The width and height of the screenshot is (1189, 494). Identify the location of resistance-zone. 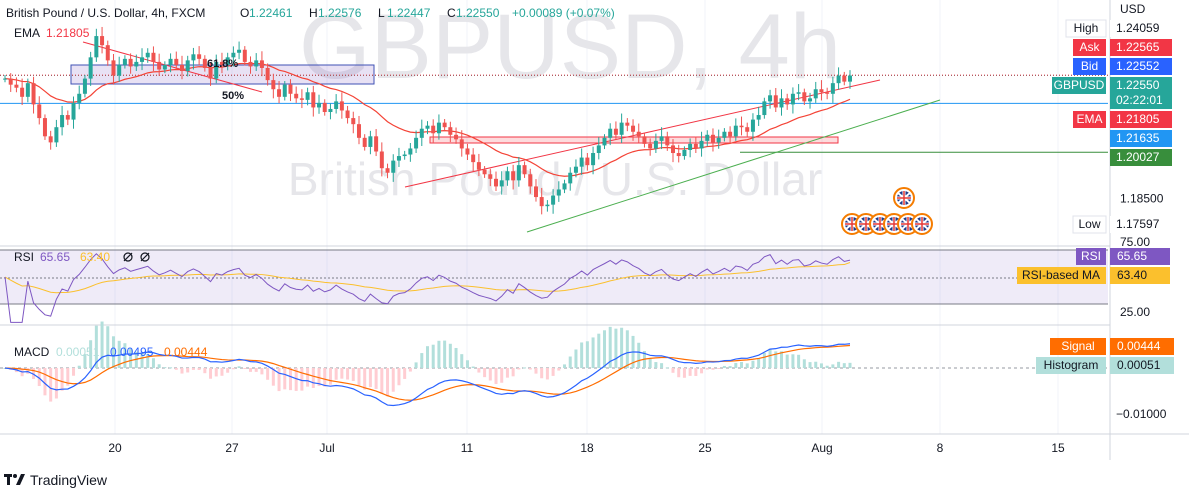
(634, 140).